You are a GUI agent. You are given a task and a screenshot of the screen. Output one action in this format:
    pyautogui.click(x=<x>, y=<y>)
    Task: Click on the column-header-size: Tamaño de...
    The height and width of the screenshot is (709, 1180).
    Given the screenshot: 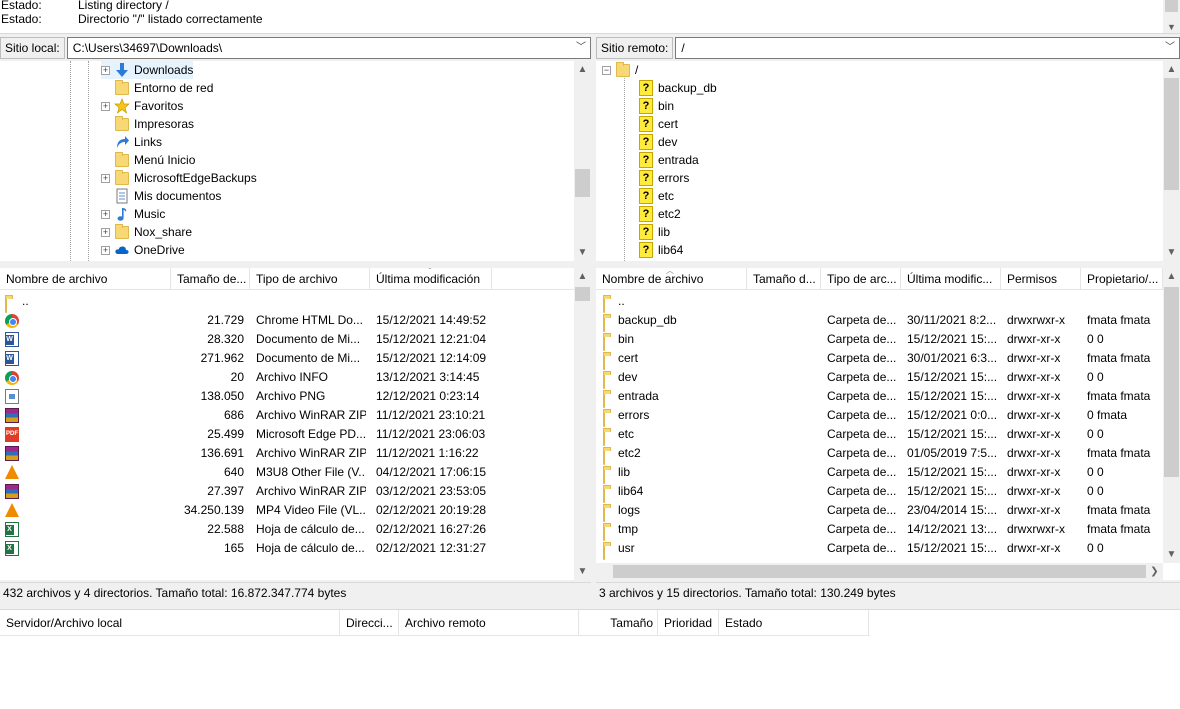 What is the action you would take?
    pyautogui.click(x=210, y=279)
    